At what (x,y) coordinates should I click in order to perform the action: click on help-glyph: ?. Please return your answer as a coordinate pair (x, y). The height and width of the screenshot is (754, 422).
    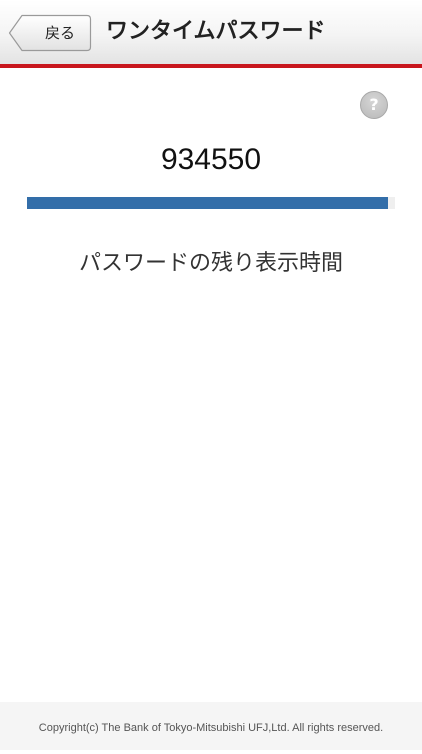
    Looking at the image, I should click on (374, 104).